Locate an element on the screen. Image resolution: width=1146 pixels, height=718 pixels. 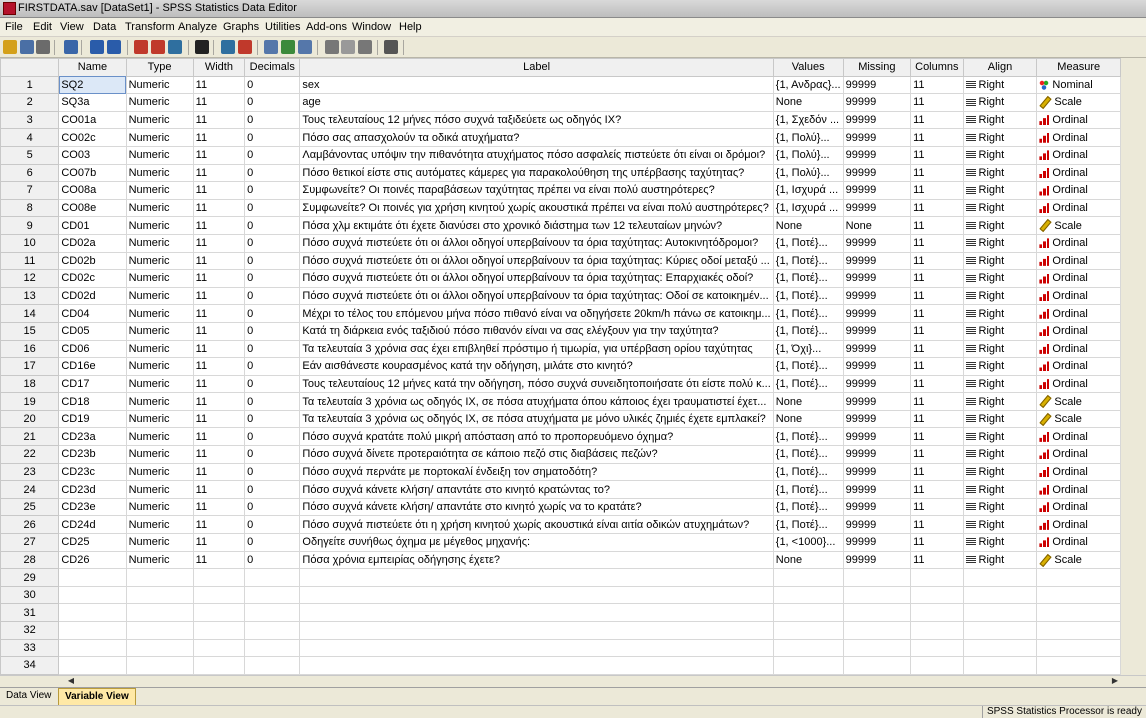
row-header: 29 is located at coordinates (30, 577).